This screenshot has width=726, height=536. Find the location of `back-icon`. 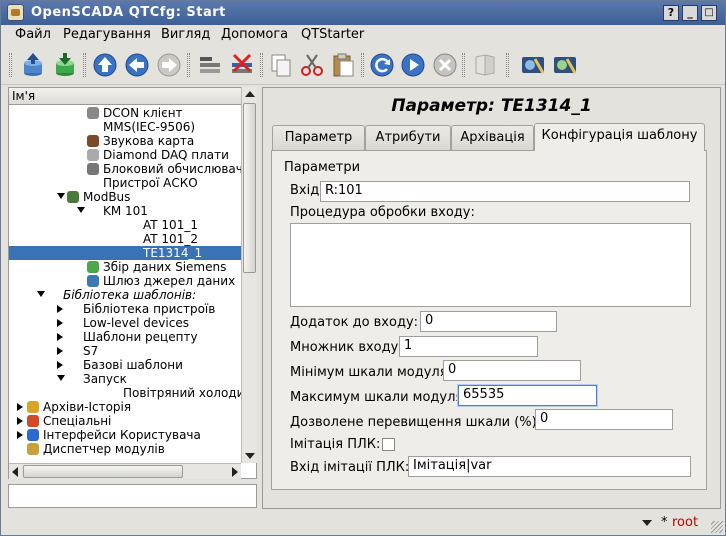

back-icon is located at coordinates (137, 65).